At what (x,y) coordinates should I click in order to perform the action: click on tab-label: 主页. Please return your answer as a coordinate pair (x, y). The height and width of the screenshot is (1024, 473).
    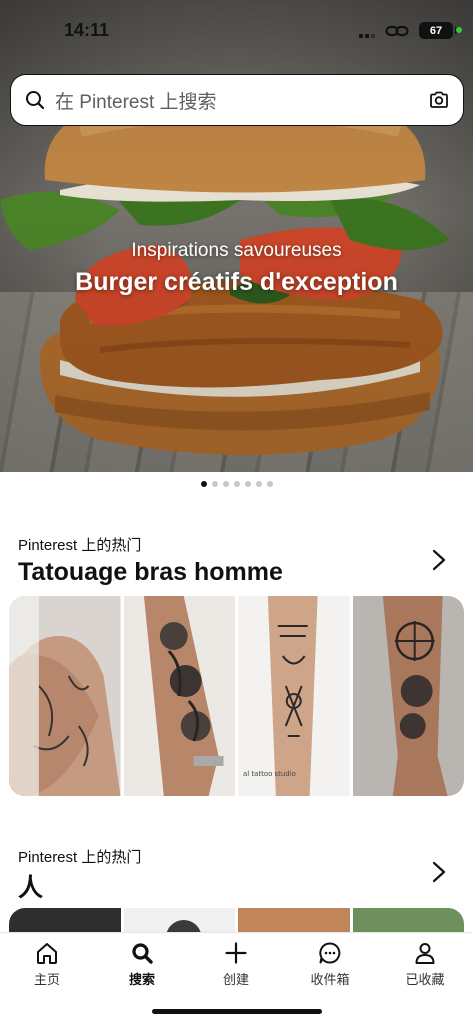
    Looking at the image, I should click on (46, 980).